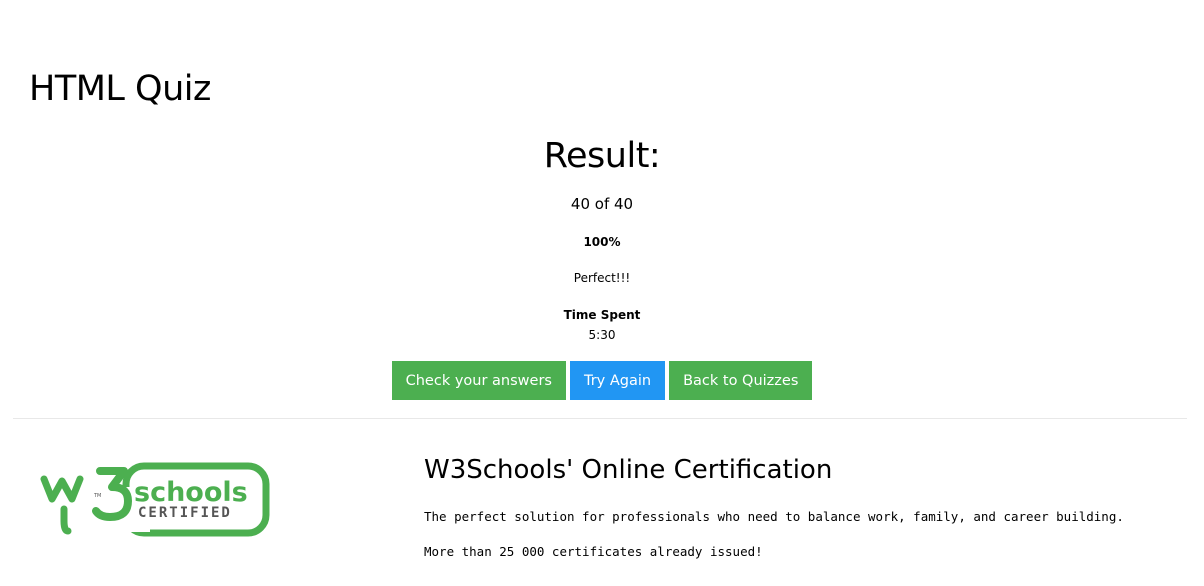  Describe the element at coordinates (602, 335) in the screenshot. I see `time-spent-value: 5:30` at that location.